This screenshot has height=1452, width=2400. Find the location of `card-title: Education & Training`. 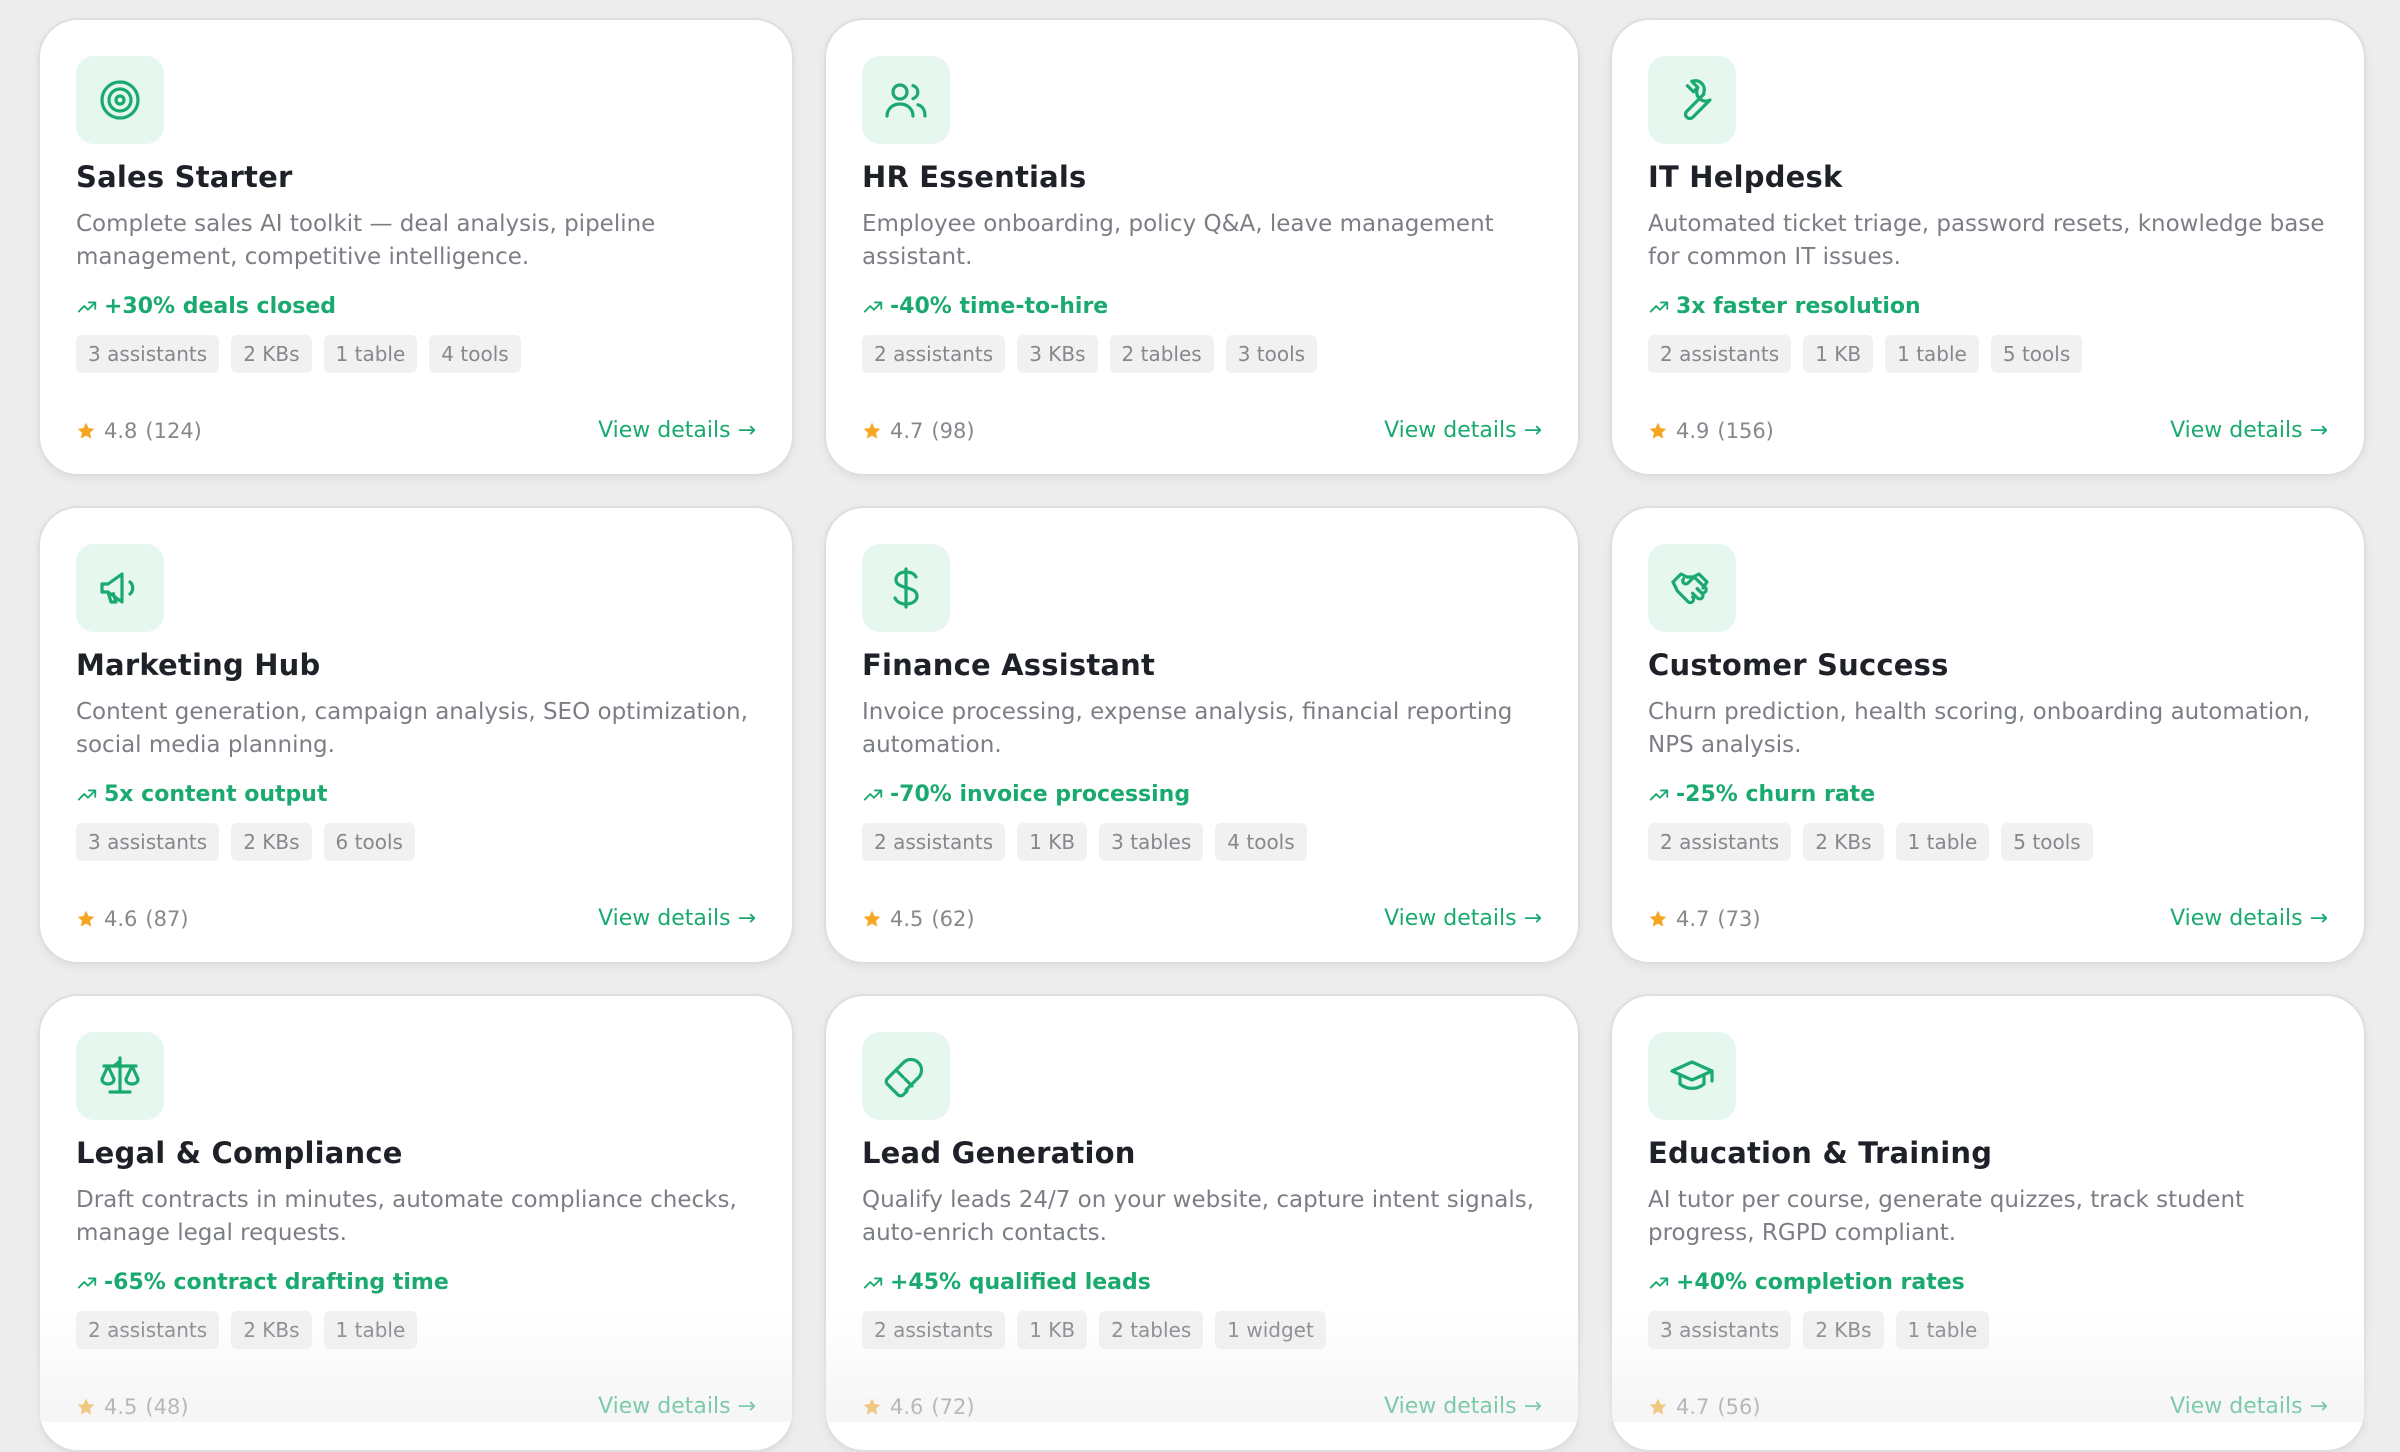

card-title: Education & Training is located at coordinates (1988, 1153).